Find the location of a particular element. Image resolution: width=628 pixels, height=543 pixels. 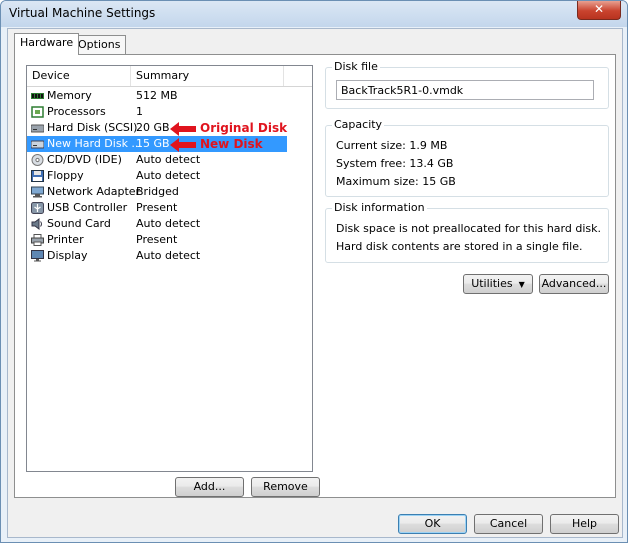

memory-icon is located at coordinates (37, 96).